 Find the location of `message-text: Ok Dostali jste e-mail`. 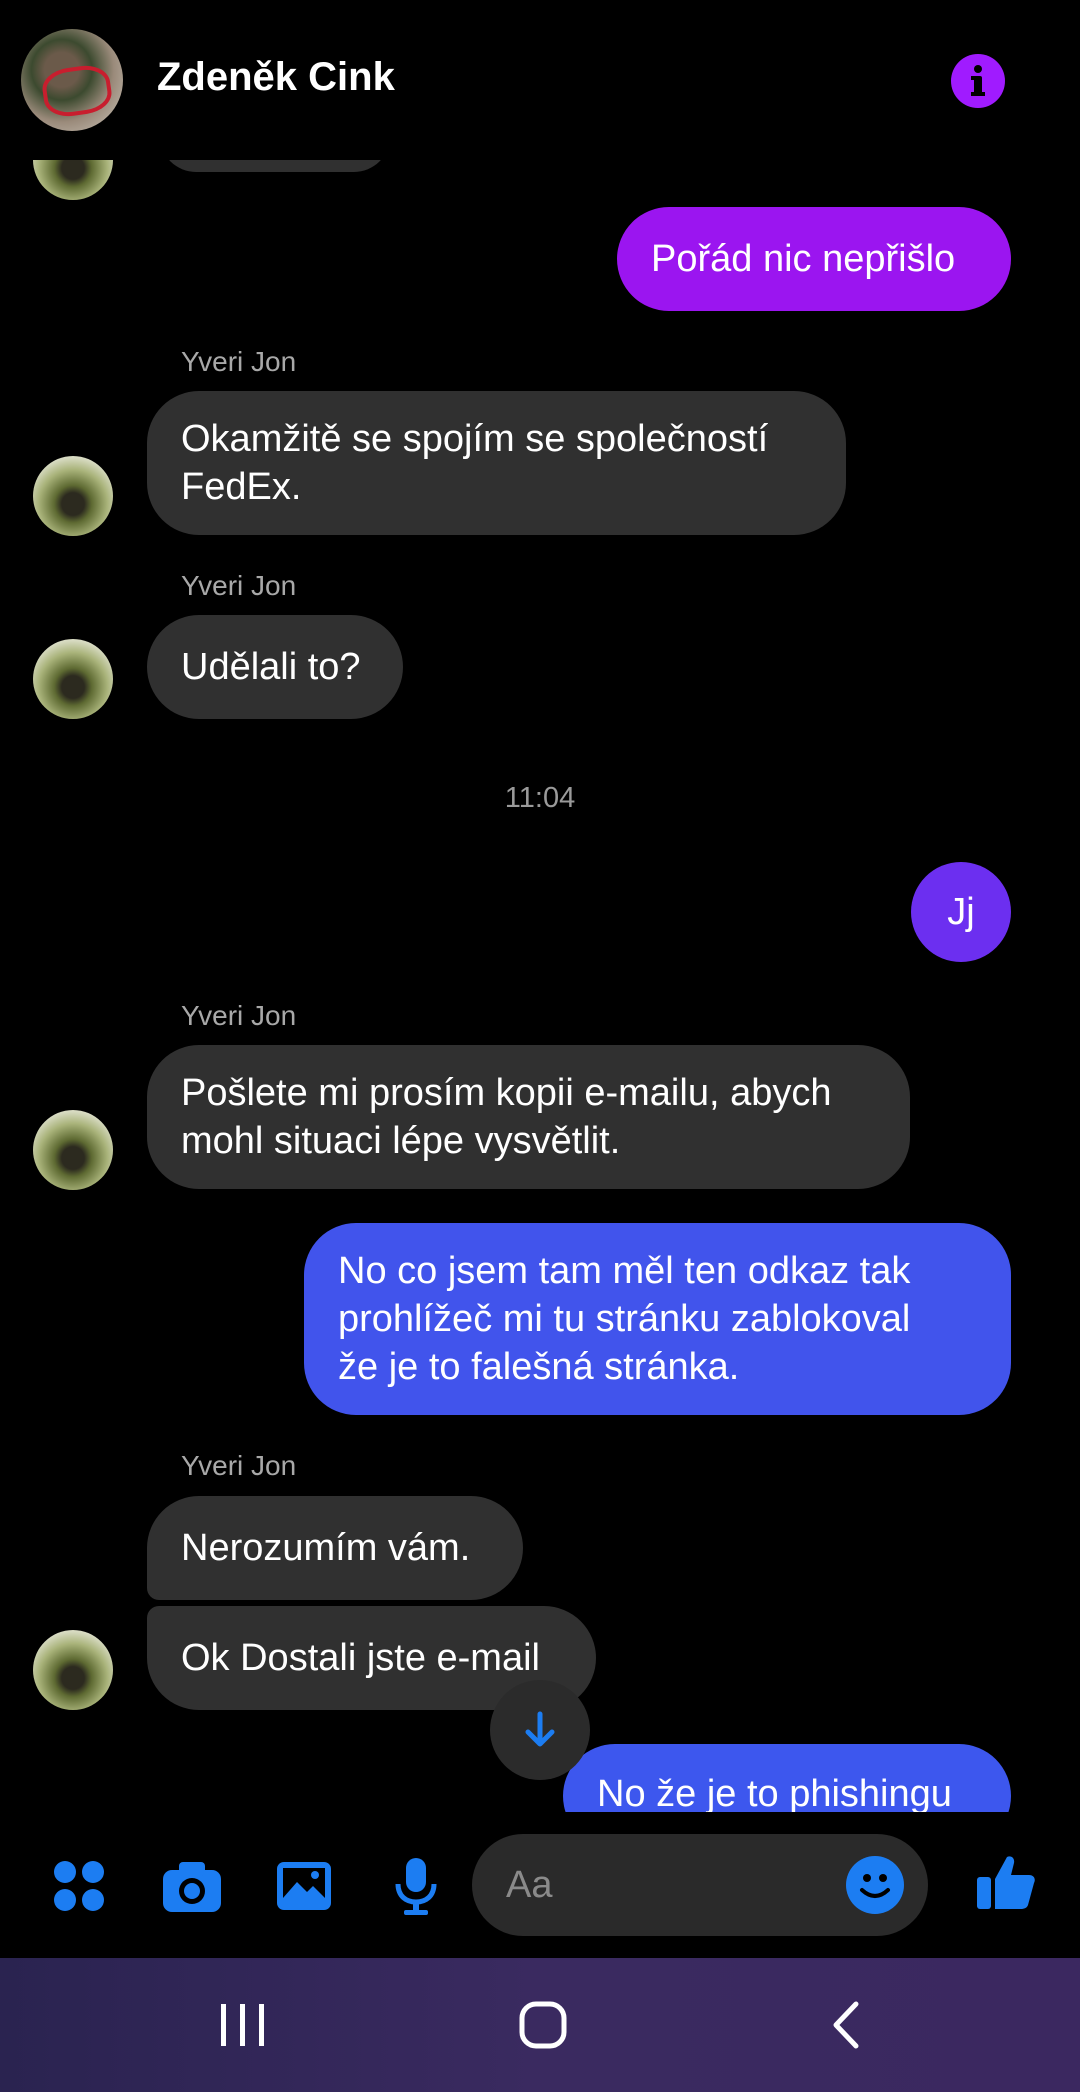

message-text: Ok Dostali jste e-mail is located at coordinates (360, 1658).